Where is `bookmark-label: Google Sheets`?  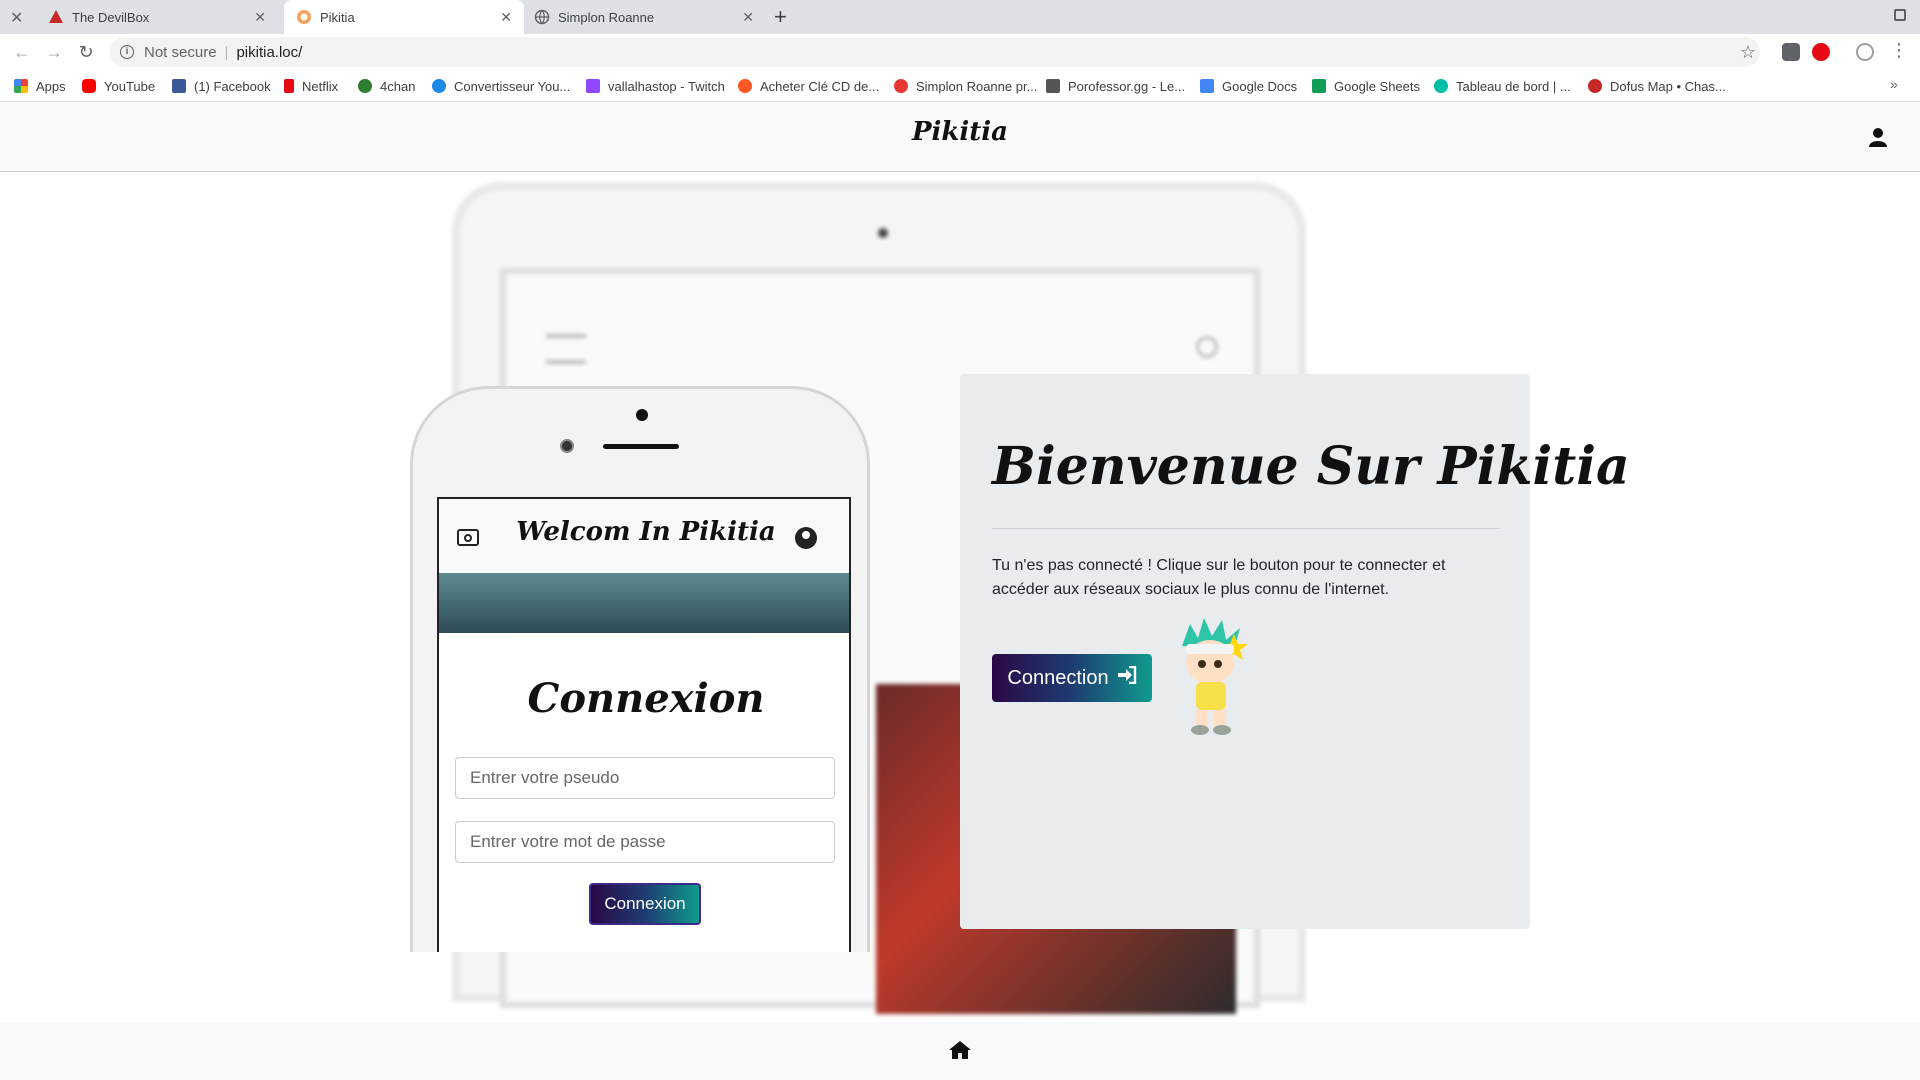 bookmark-label: Google Sheets is located at coordinates (1377, 86).